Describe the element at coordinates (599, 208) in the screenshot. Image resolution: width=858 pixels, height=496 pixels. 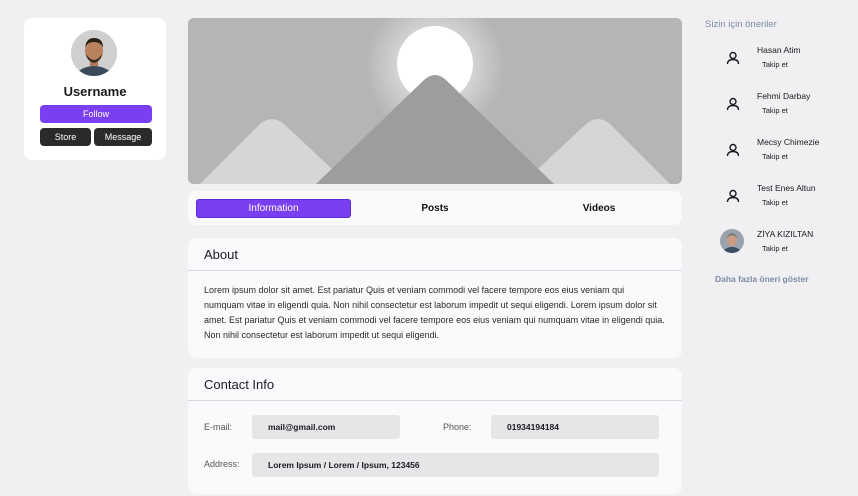
I see `tab-videos: Videos` at that location.